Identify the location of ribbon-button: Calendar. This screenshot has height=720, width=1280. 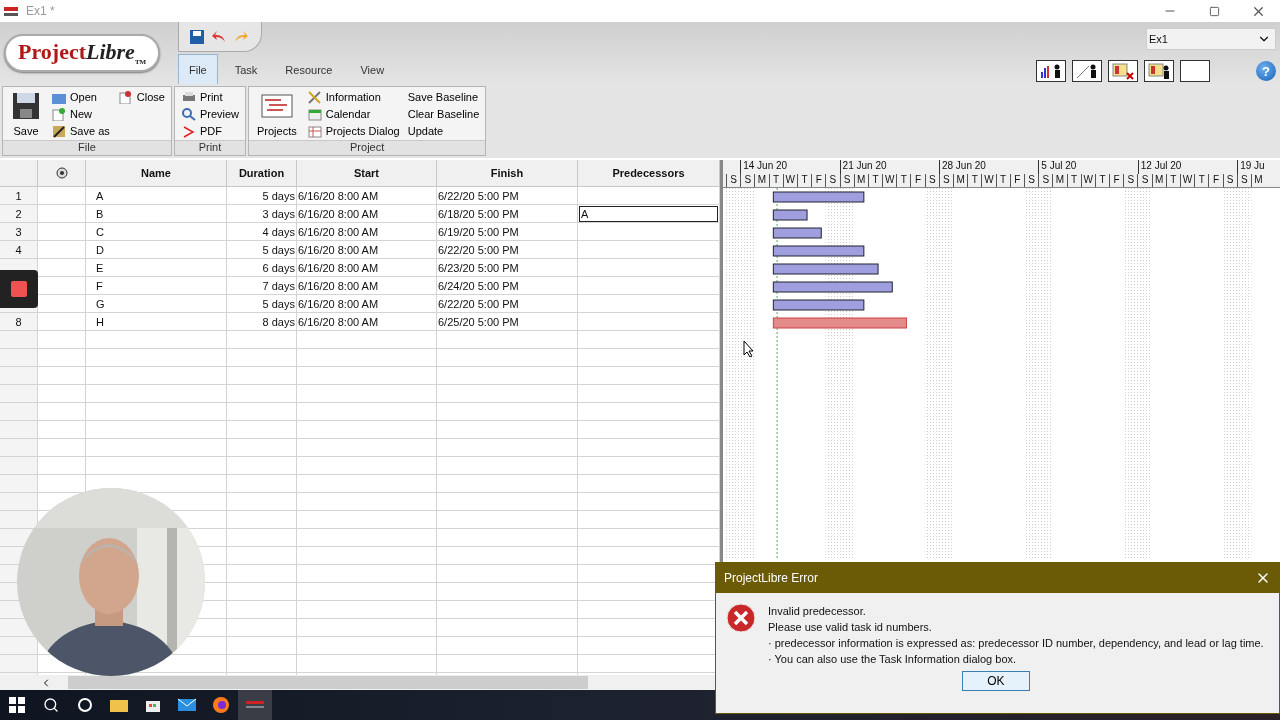
(353, 113).